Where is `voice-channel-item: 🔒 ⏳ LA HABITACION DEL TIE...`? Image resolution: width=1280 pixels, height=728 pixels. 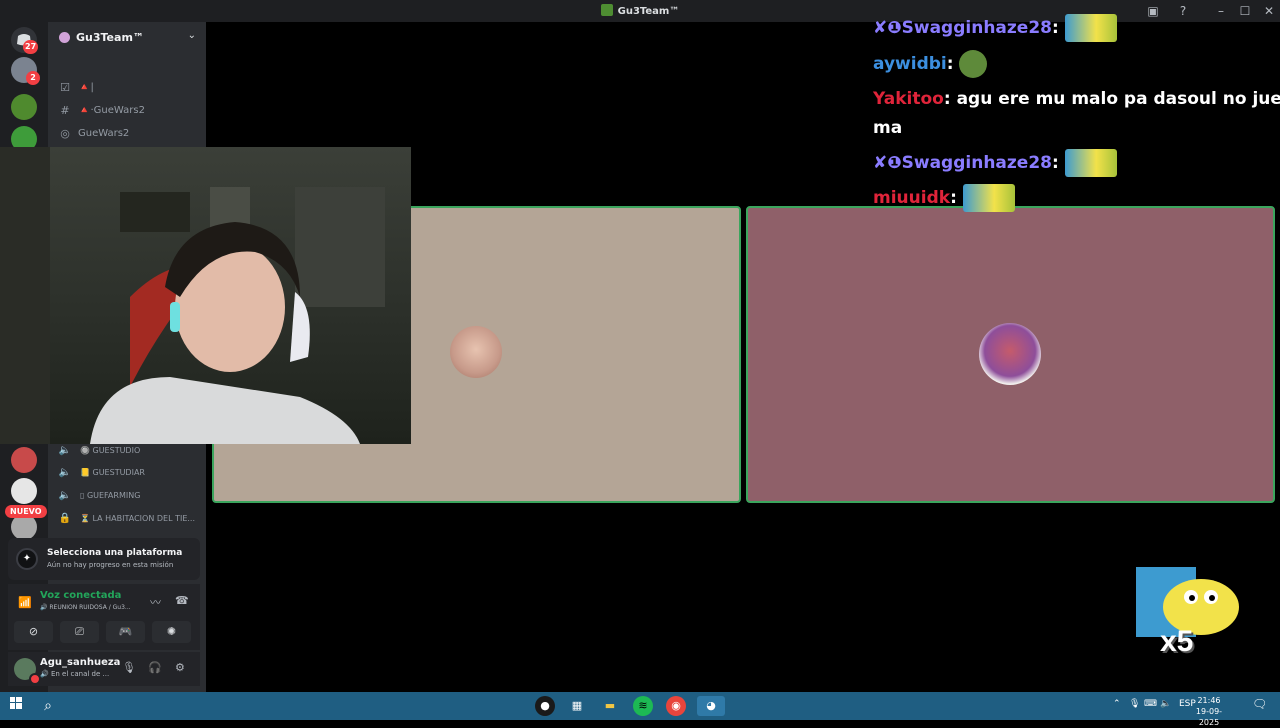
voice-channel-item: 🔒 ⏳ LA HABITACION DEL TIE... is located at coordinates (126, 518).